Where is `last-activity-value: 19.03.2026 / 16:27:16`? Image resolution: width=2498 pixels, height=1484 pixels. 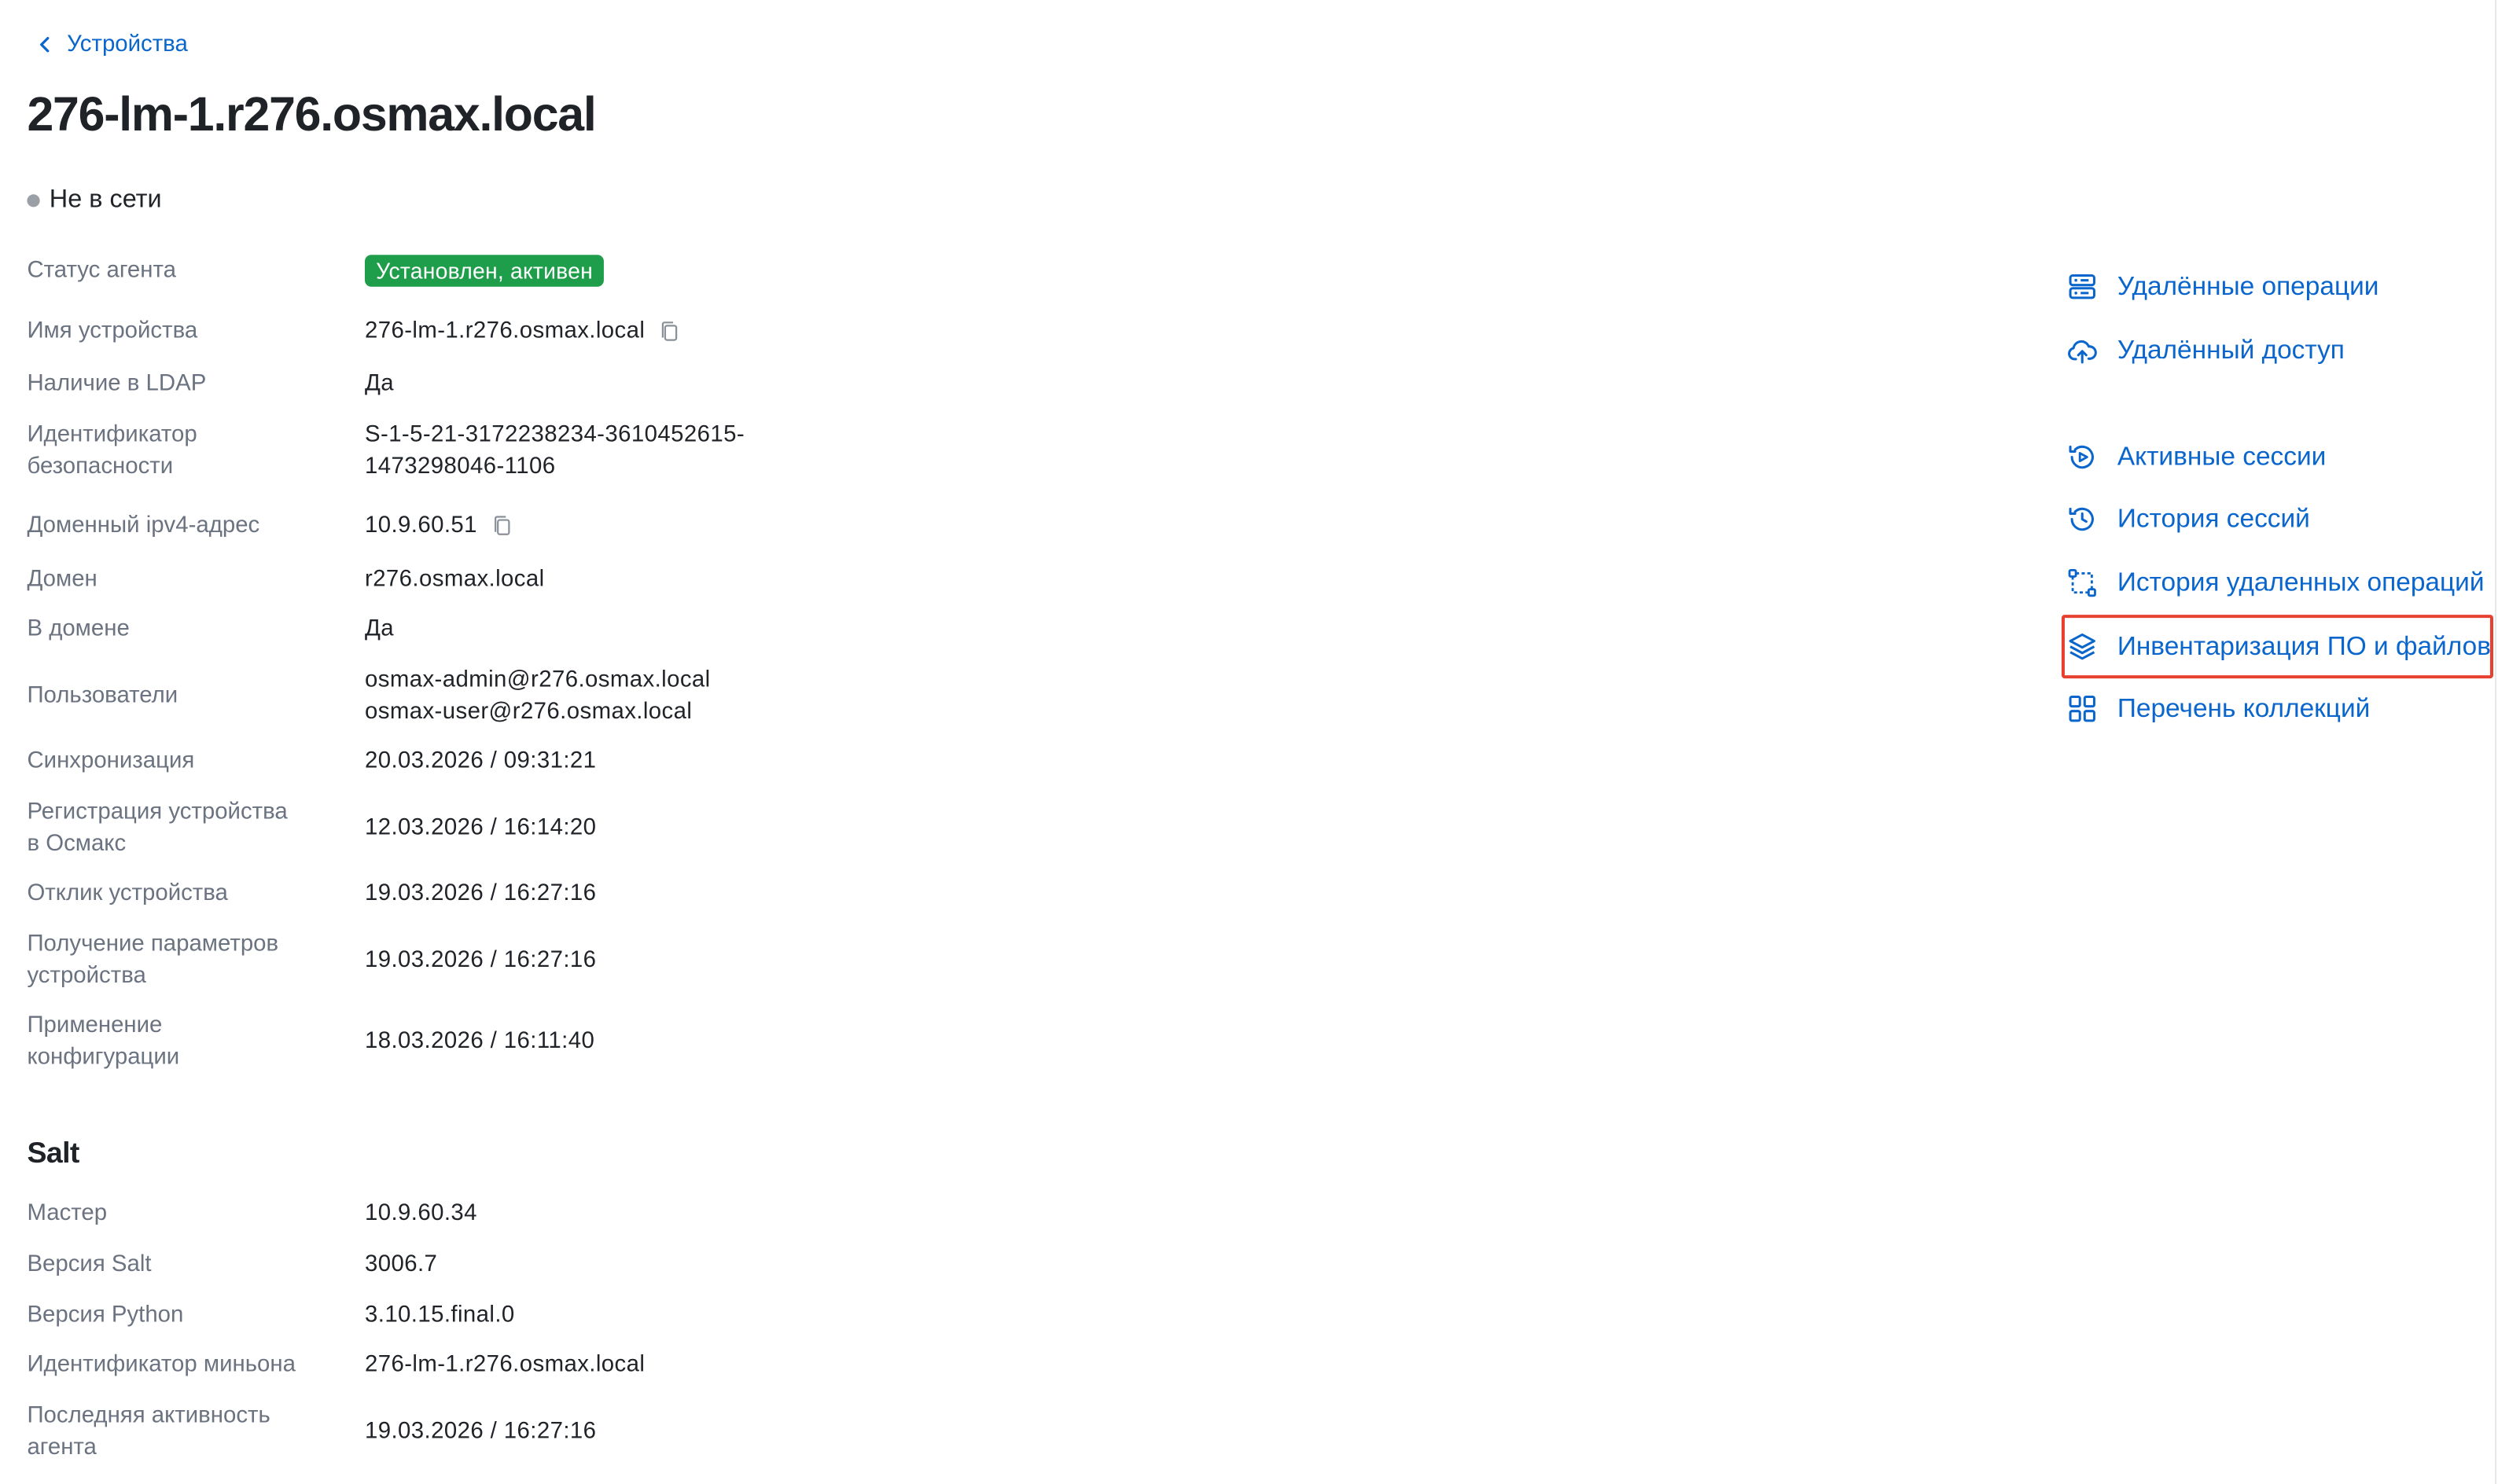 last-activity-value: 19.03.2026 / 16:27:16 is located at coordinates (481, 1432).